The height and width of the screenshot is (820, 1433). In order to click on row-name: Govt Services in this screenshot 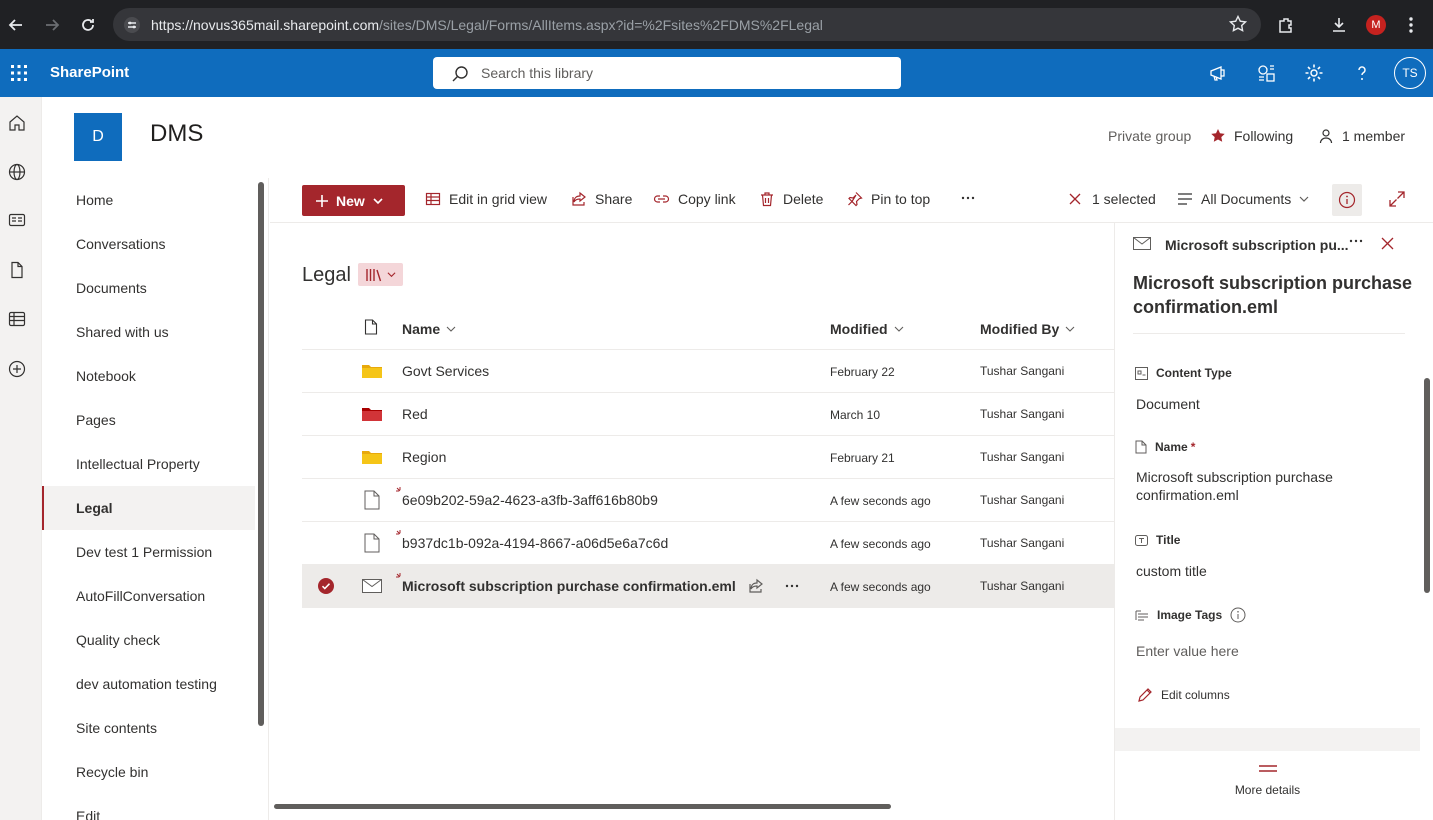, I will do `click(445, 371)`.